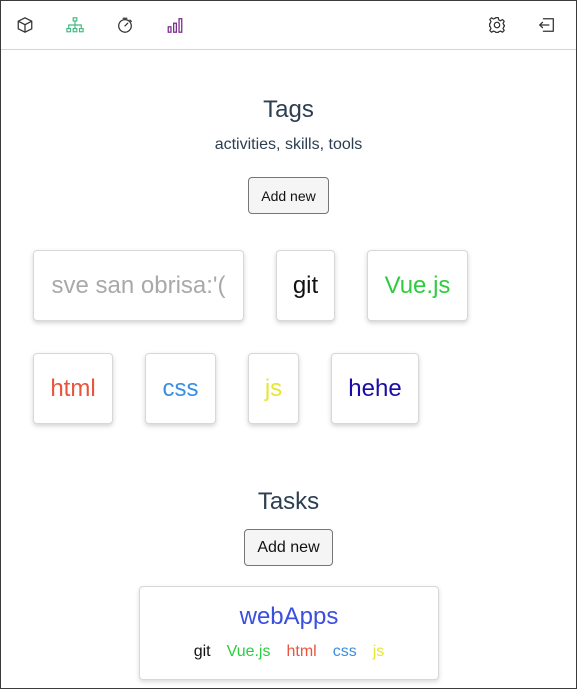  I want to click on task-tag: git, so click(202, 651).